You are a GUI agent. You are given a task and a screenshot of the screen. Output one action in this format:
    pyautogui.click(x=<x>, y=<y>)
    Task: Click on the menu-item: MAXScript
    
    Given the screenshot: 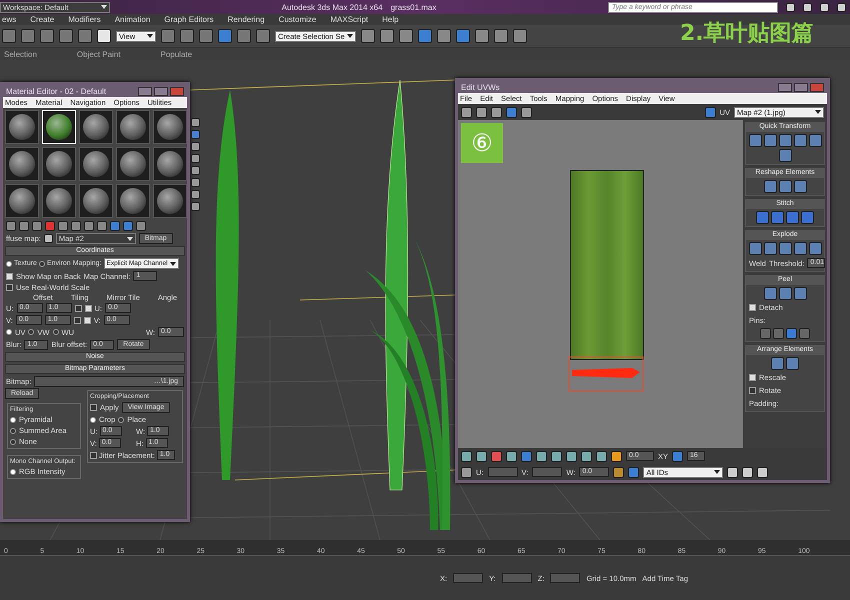 What is the action you would take?
    pyautogui.click(x=349, y=19)
    